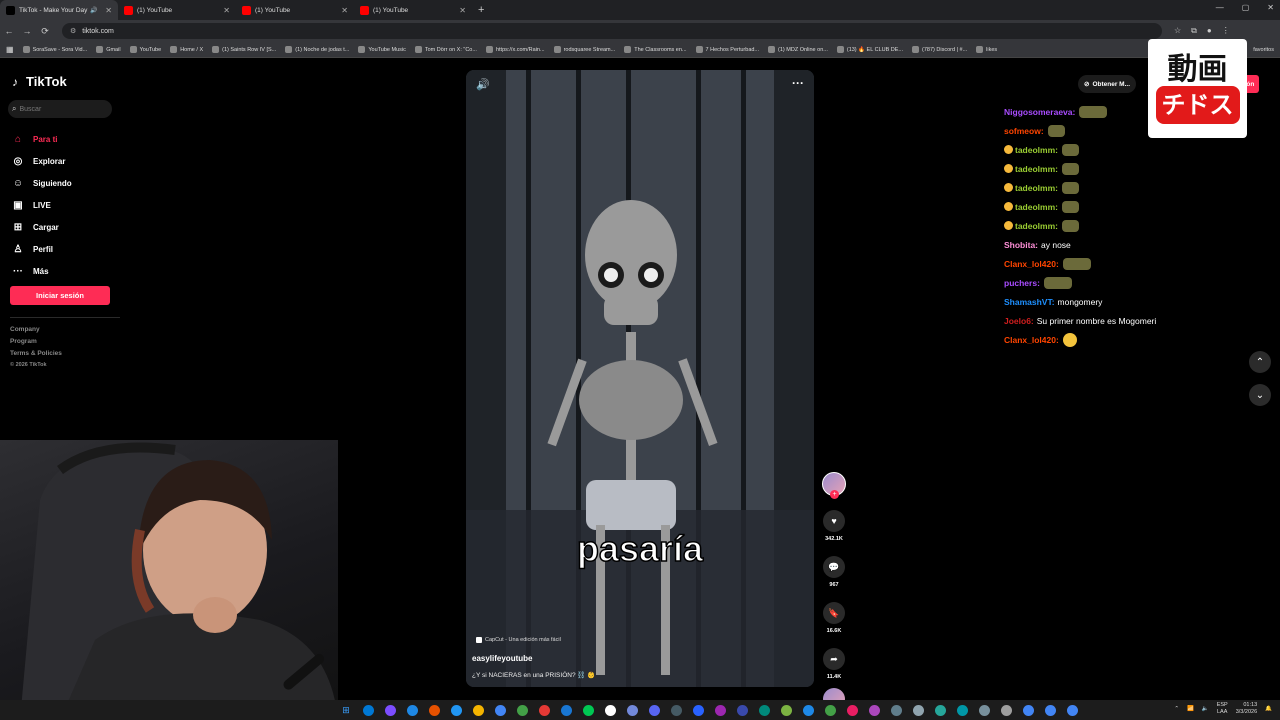  Describe the element at coordinates (382, 49) in the screenshot. I see `bookmark-item: YouTube Music` at that location.